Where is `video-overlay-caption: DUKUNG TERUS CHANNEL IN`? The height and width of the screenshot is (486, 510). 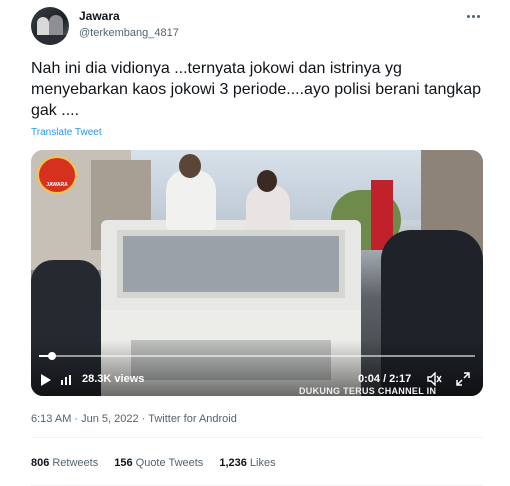
video-overlay-caption: DUKUNG TERUS CHANNEL IN is located at coordinates (368, 391).